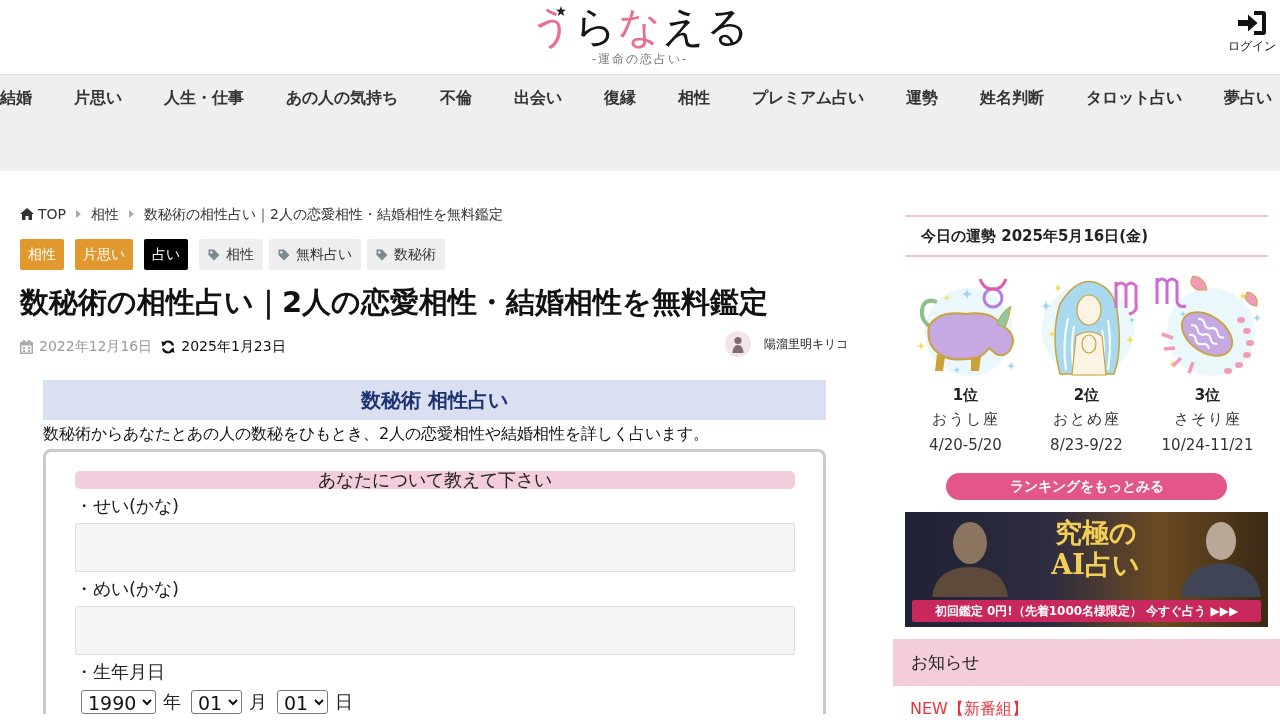 The height and width of the screenshot is (720, 1280). I want to click on unit-label: 日, so click(344, 702).